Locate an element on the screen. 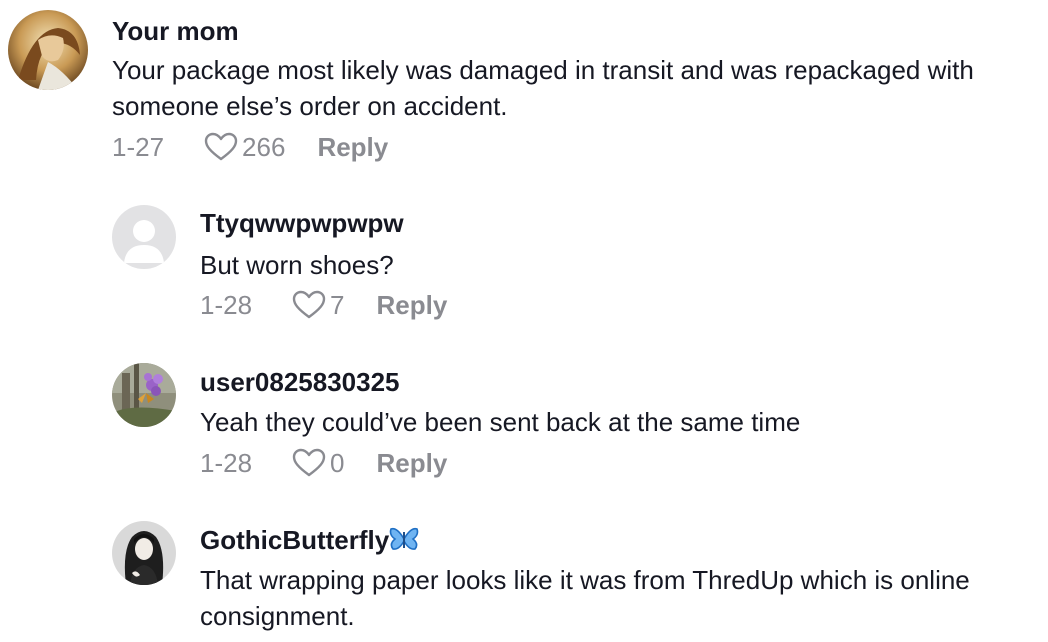 The height and width of the screenshot is (642, 1048). username: user0825830325 is located at coordinates (300, 382).